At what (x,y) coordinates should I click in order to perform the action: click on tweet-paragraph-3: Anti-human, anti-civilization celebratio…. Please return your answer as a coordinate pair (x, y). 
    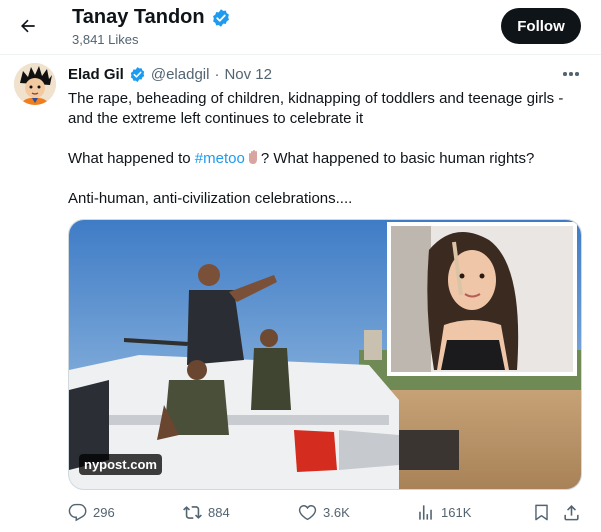
    Looking at the image, I should click on (210, 198).